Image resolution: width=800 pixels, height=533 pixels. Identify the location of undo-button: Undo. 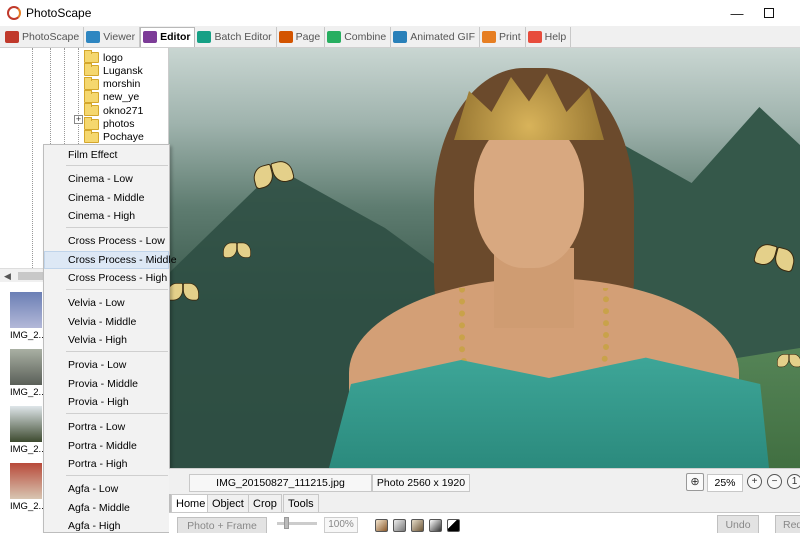
(738, 524).